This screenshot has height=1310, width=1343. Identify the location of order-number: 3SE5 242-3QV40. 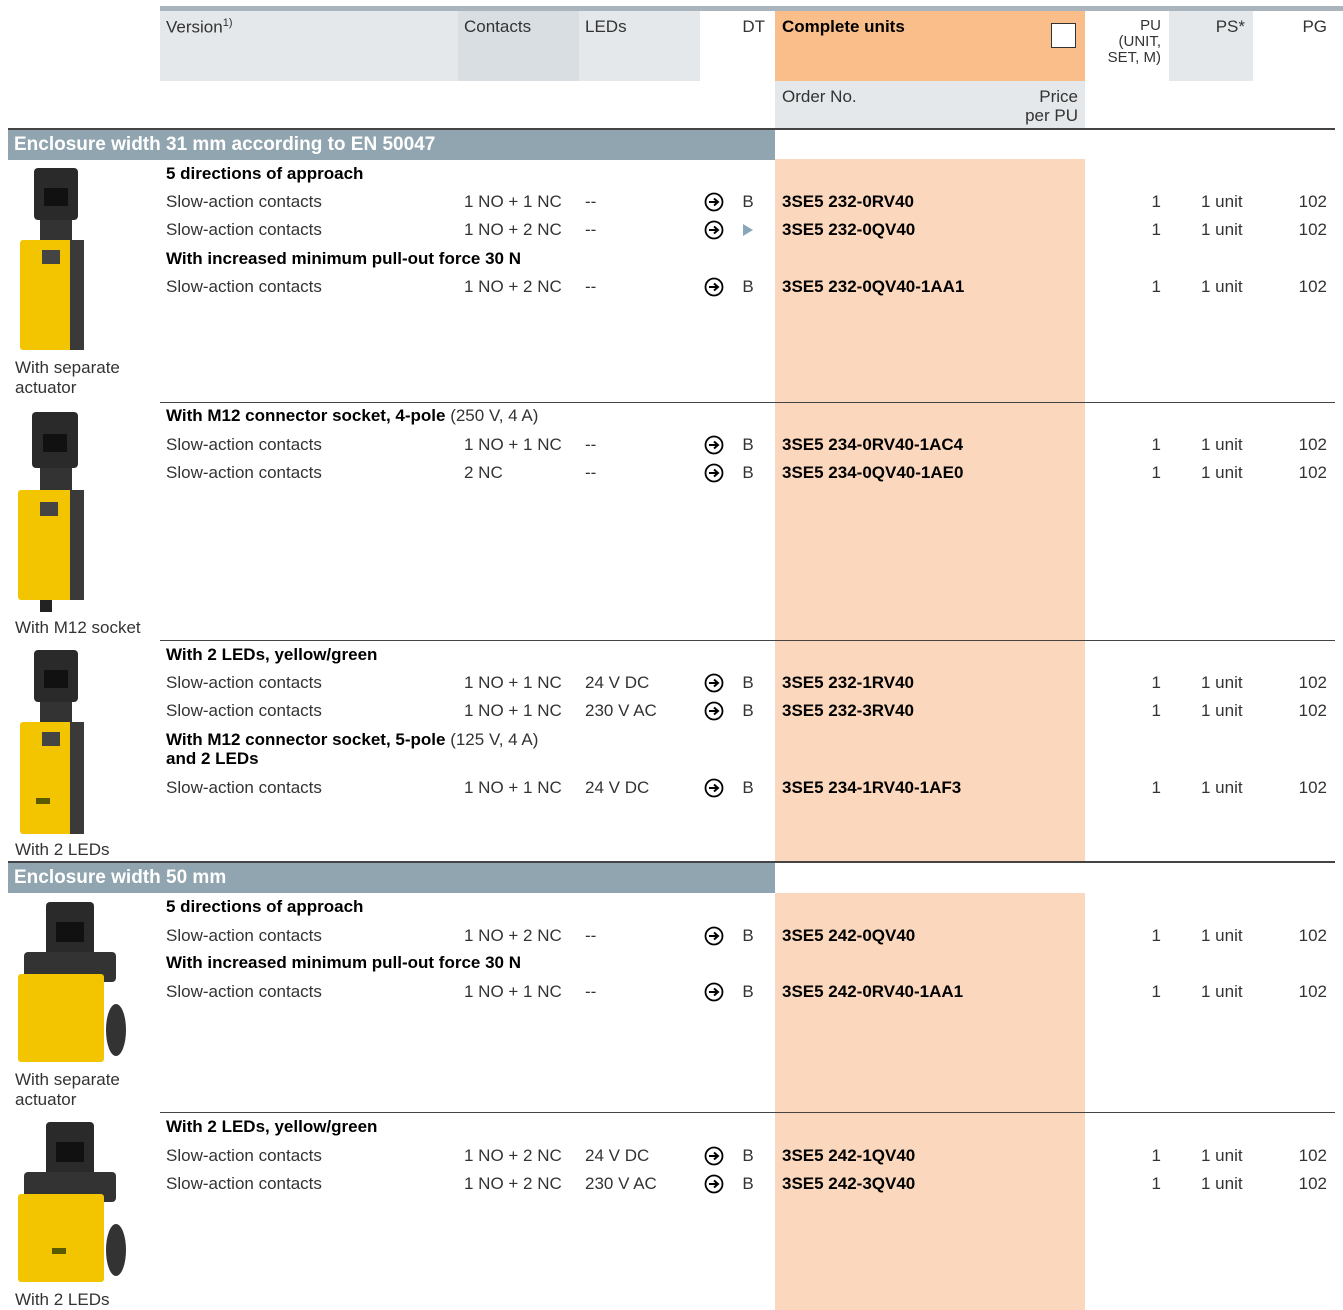
(848, 1184).